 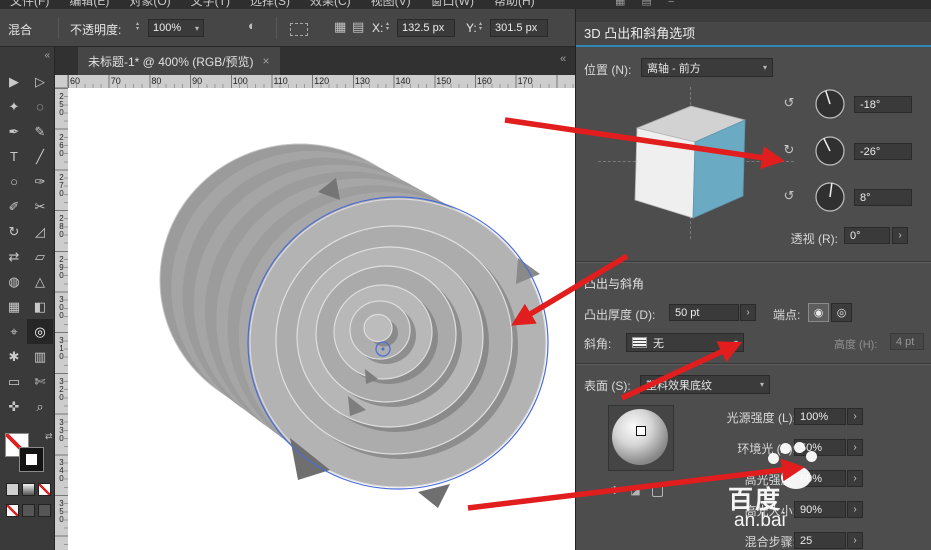 What do you see at coordinates (563, 59) in the screenshot?
I see `dock-expand-button: «` at bounding box center [563, 59].